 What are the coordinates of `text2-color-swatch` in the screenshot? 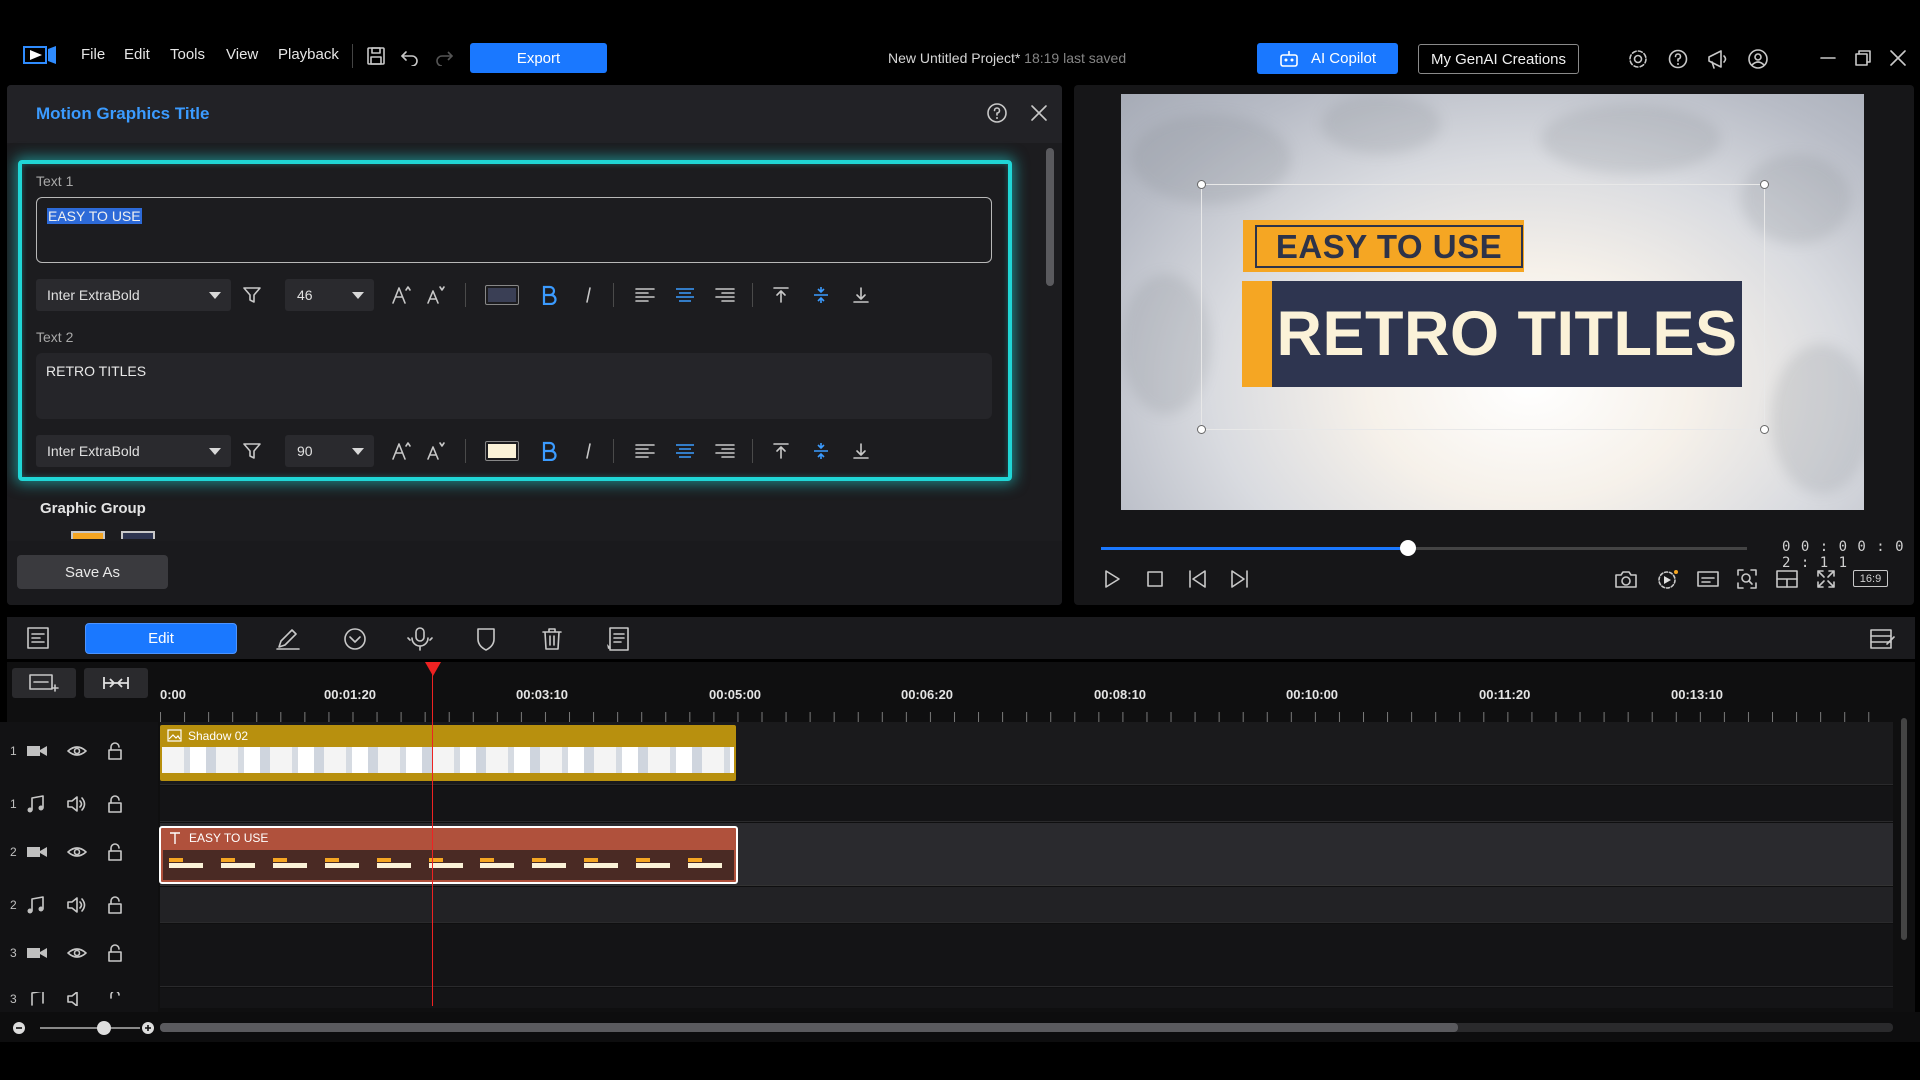 It's located at (502, 451).